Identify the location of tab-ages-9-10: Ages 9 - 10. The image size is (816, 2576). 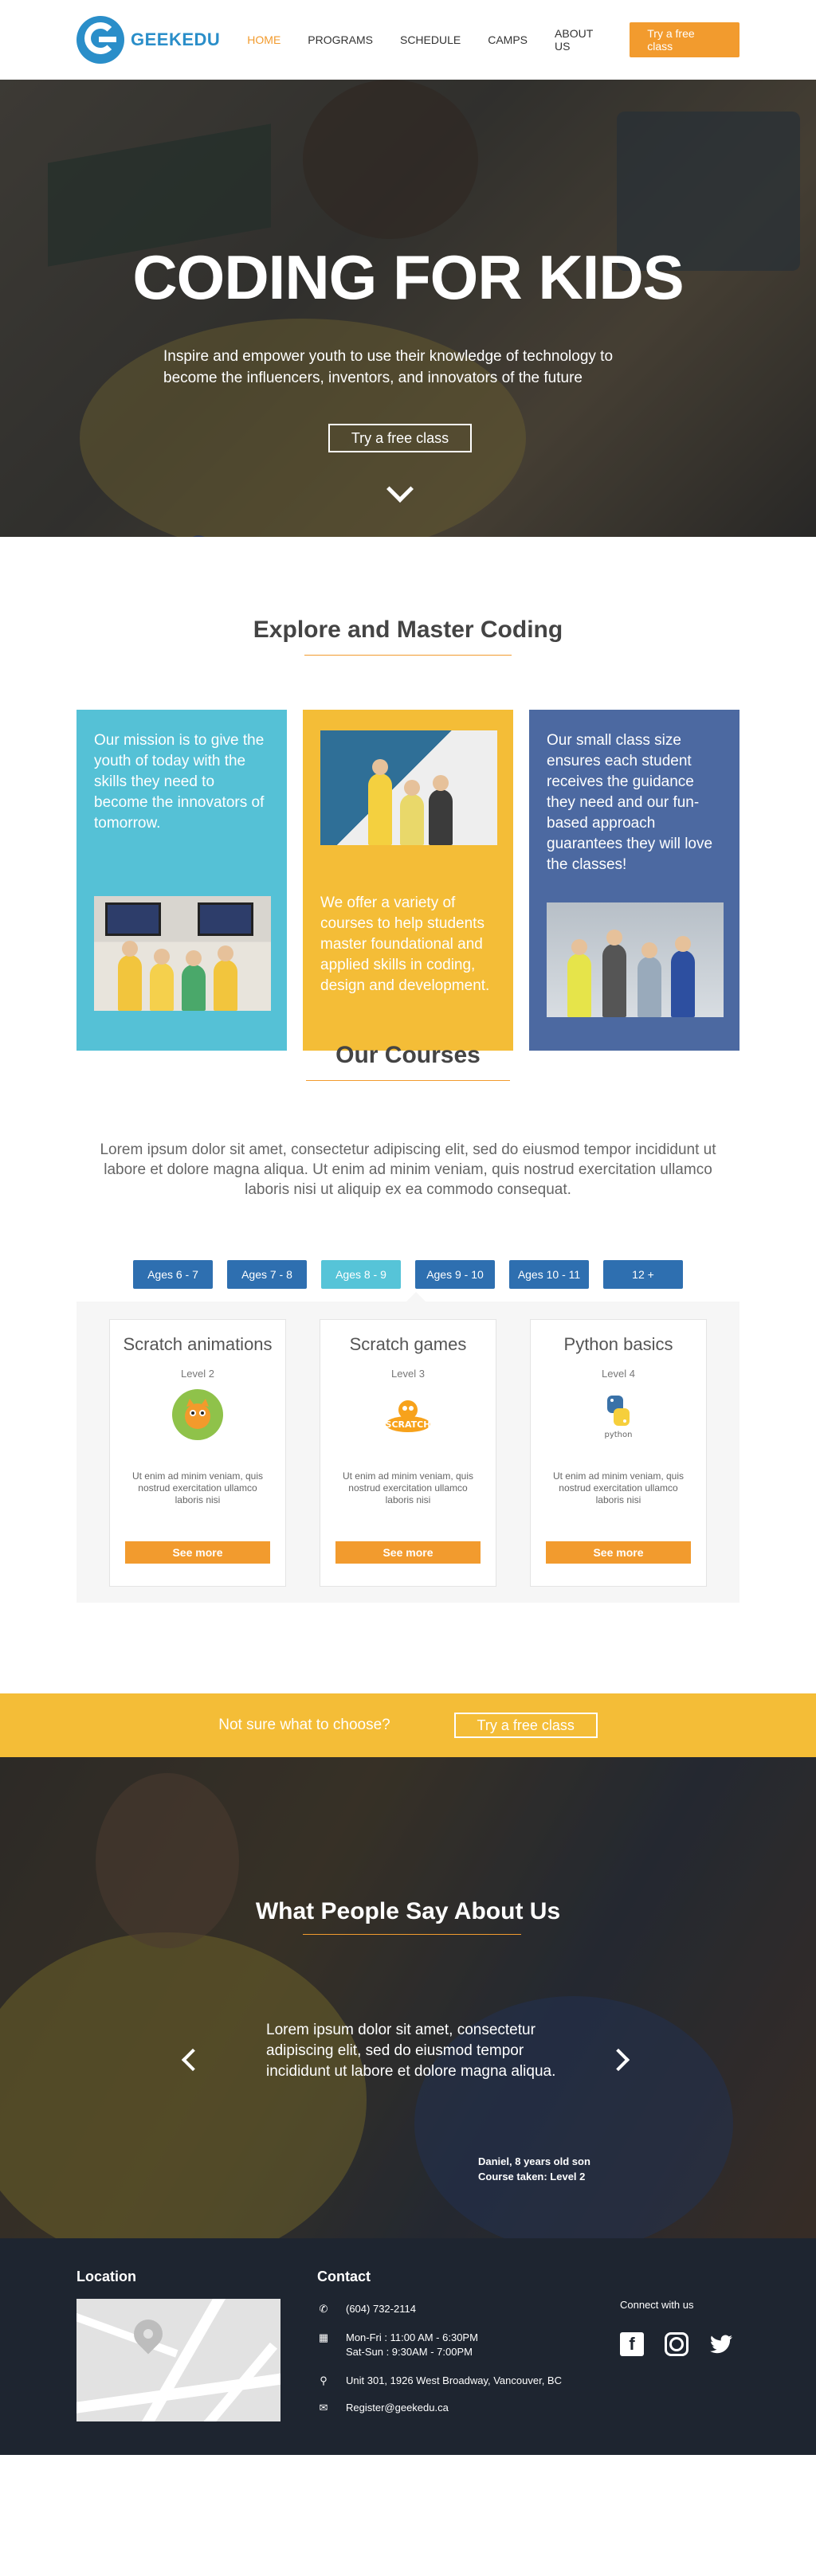
(455, 1274).